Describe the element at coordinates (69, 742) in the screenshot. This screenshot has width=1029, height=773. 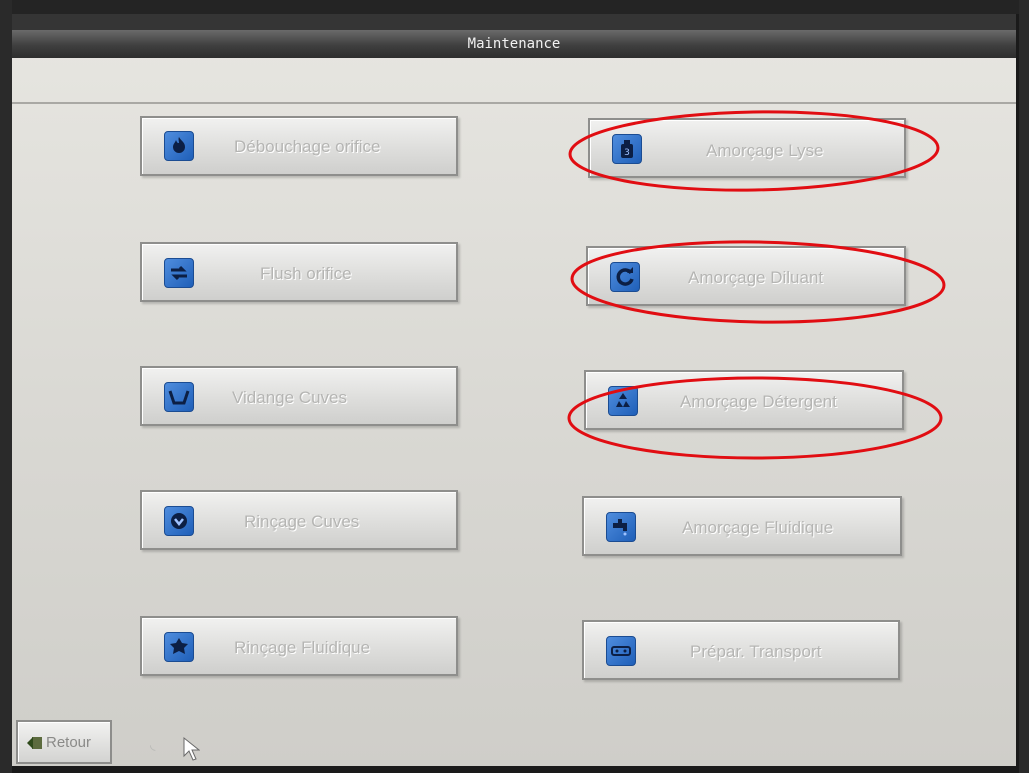
I see `retour-label: Retour` at that location.